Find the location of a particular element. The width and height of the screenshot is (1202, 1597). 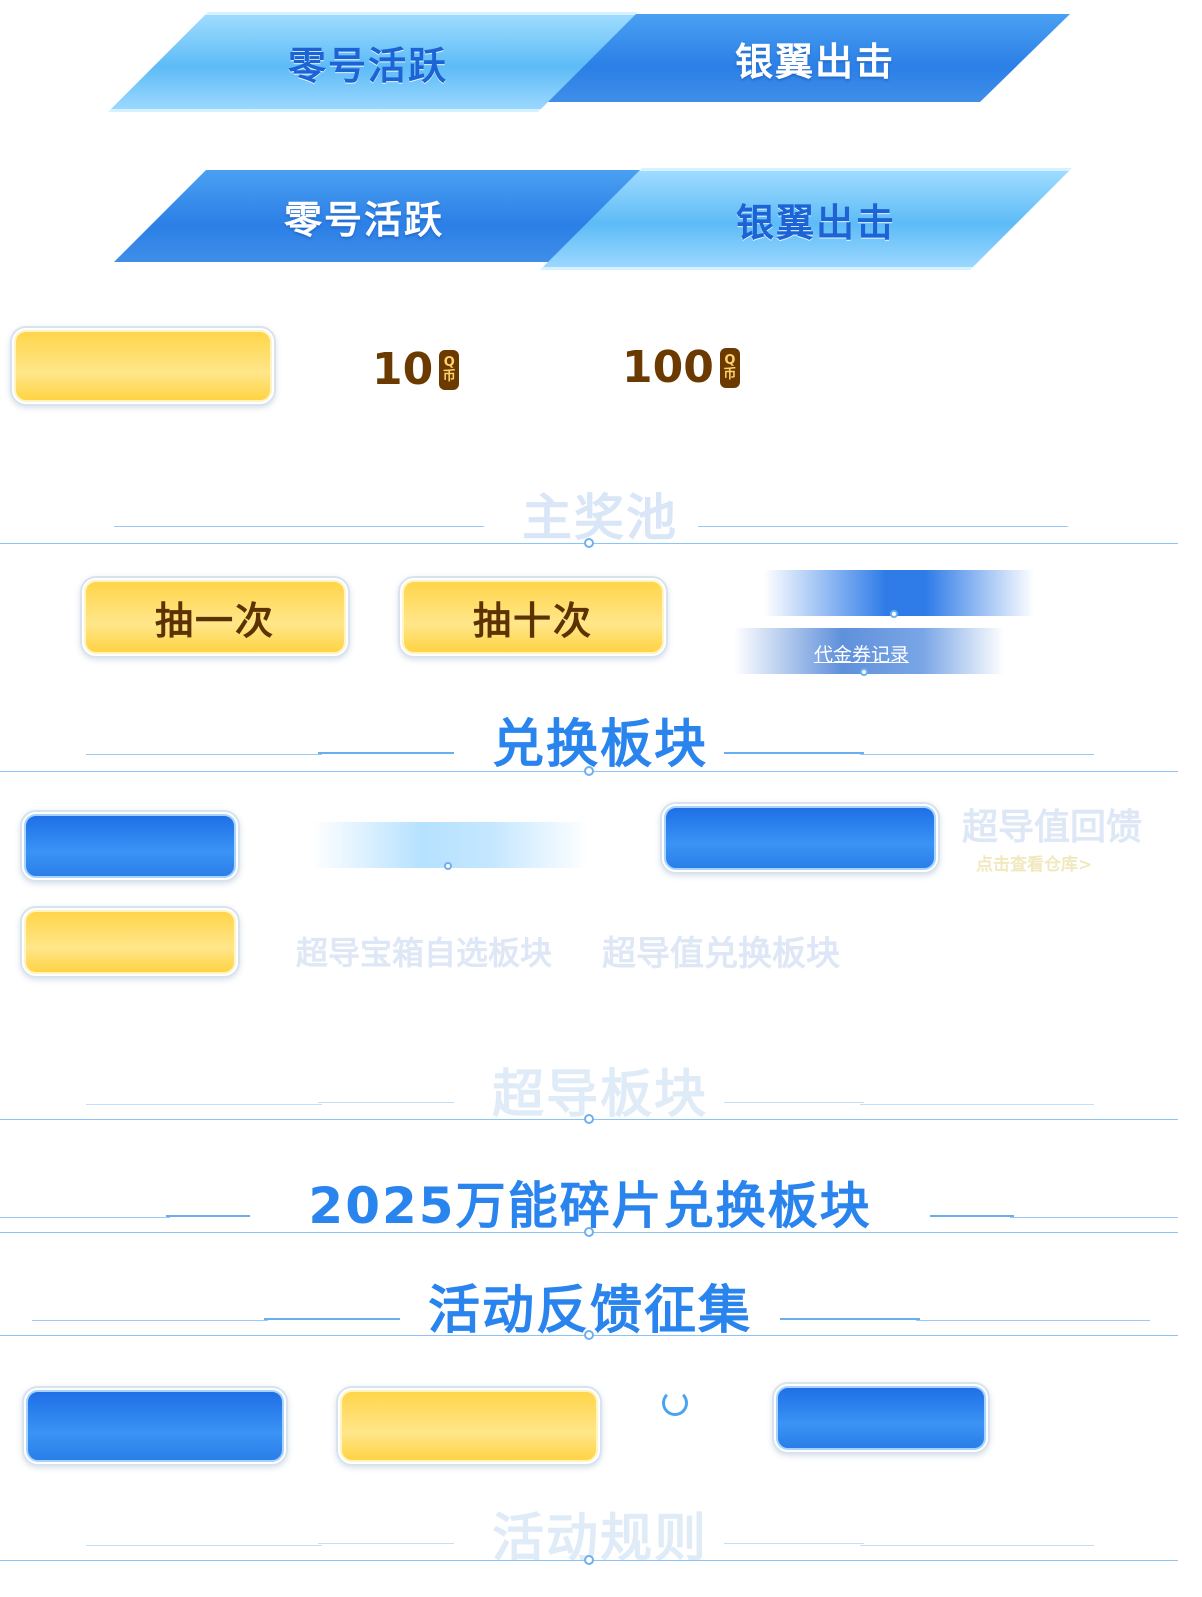

light-fade-bar is located at coordinates (450, 845).